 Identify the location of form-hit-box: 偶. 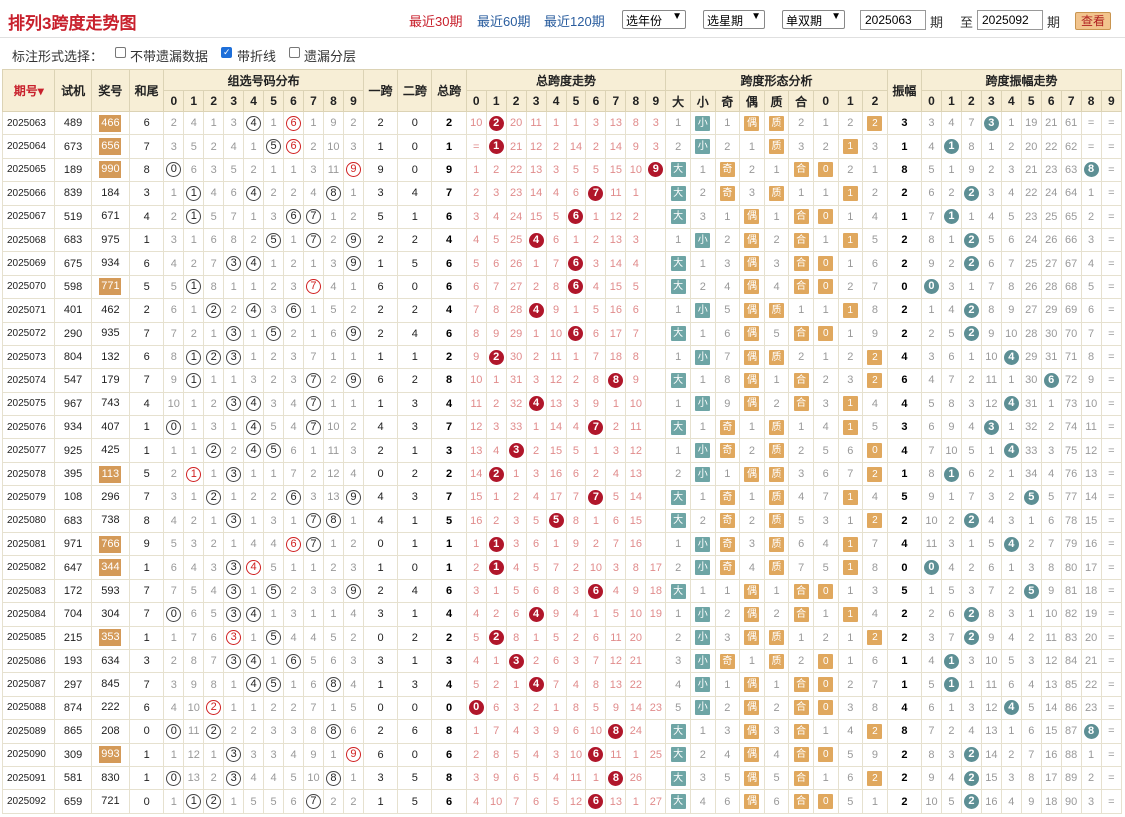
(752, 357).